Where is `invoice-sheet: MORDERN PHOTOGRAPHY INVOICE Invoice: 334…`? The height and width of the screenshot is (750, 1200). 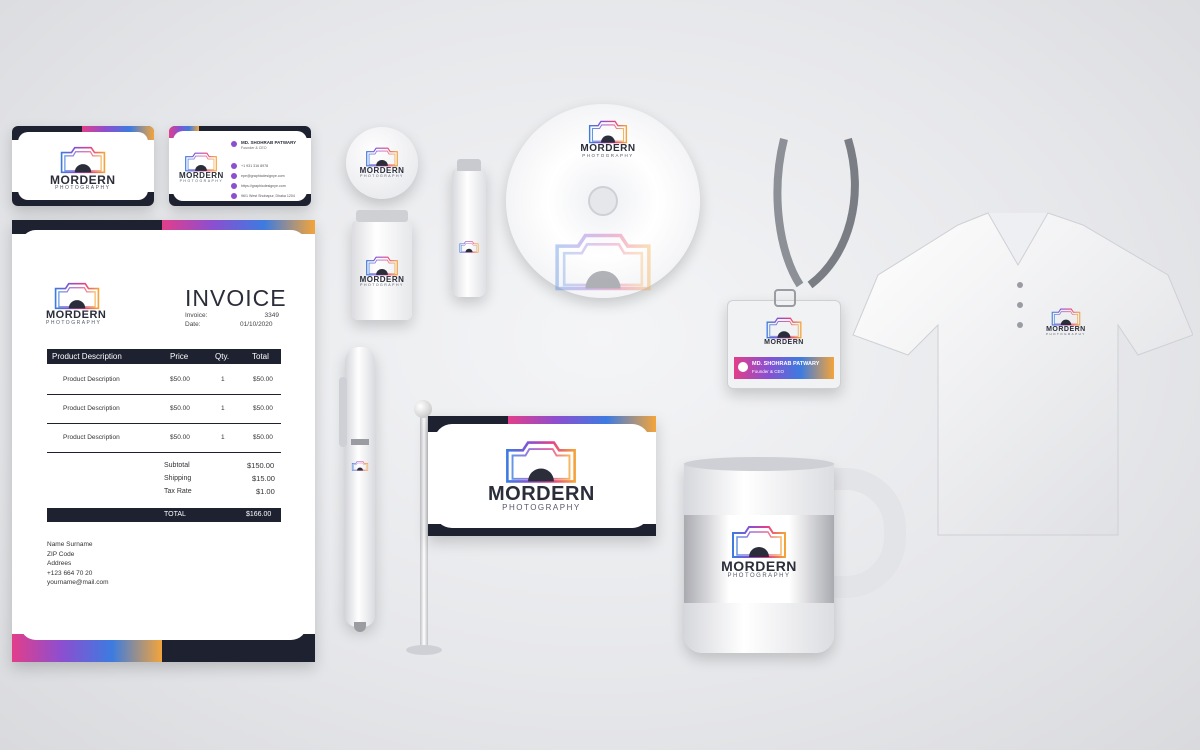 invoice-sheet: MORDERN PHOTOGRAPHY INVOICE Invoice: 334… is located at coordinates (163, 441).